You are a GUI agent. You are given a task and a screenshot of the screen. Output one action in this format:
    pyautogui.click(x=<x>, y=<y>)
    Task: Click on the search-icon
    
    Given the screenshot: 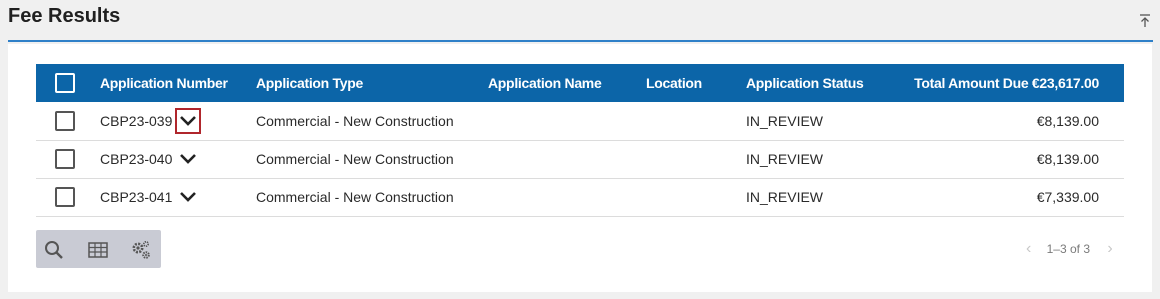 What is the action you would take?
    pyautogui.click(x=54, y=250)
    